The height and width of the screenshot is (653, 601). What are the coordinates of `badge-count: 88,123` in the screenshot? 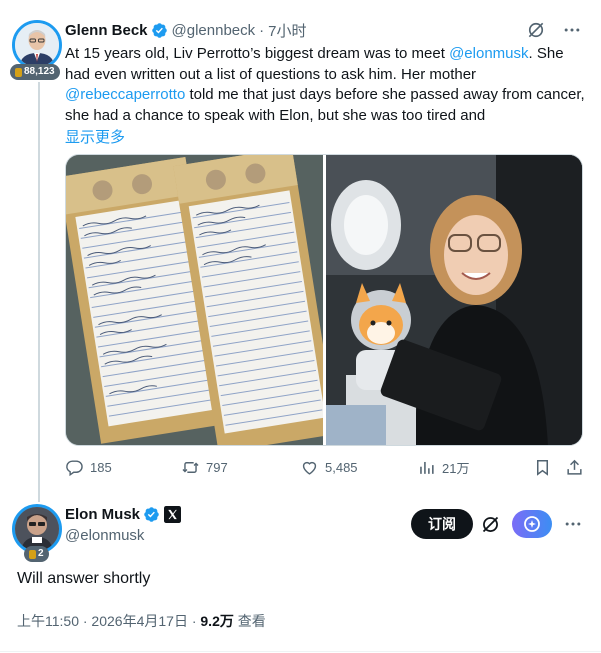 It's located at (39, 71).